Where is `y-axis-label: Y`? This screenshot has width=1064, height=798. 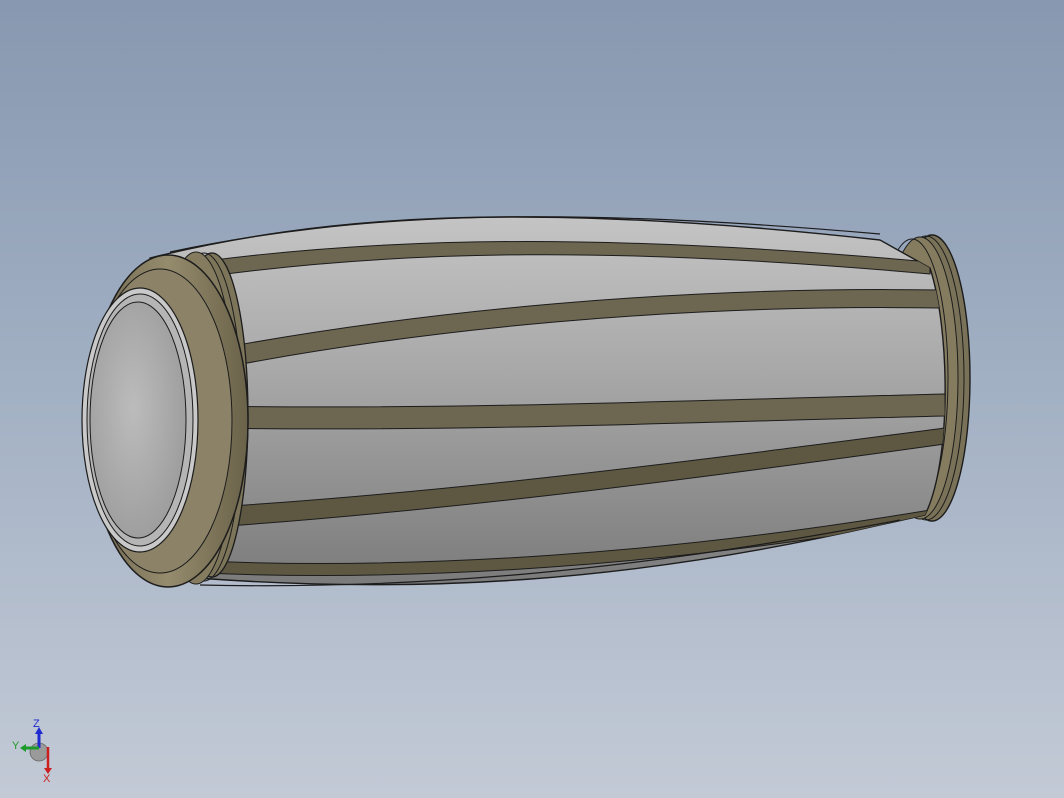 y-axis-label: Y is located at coordinates (16, 746).